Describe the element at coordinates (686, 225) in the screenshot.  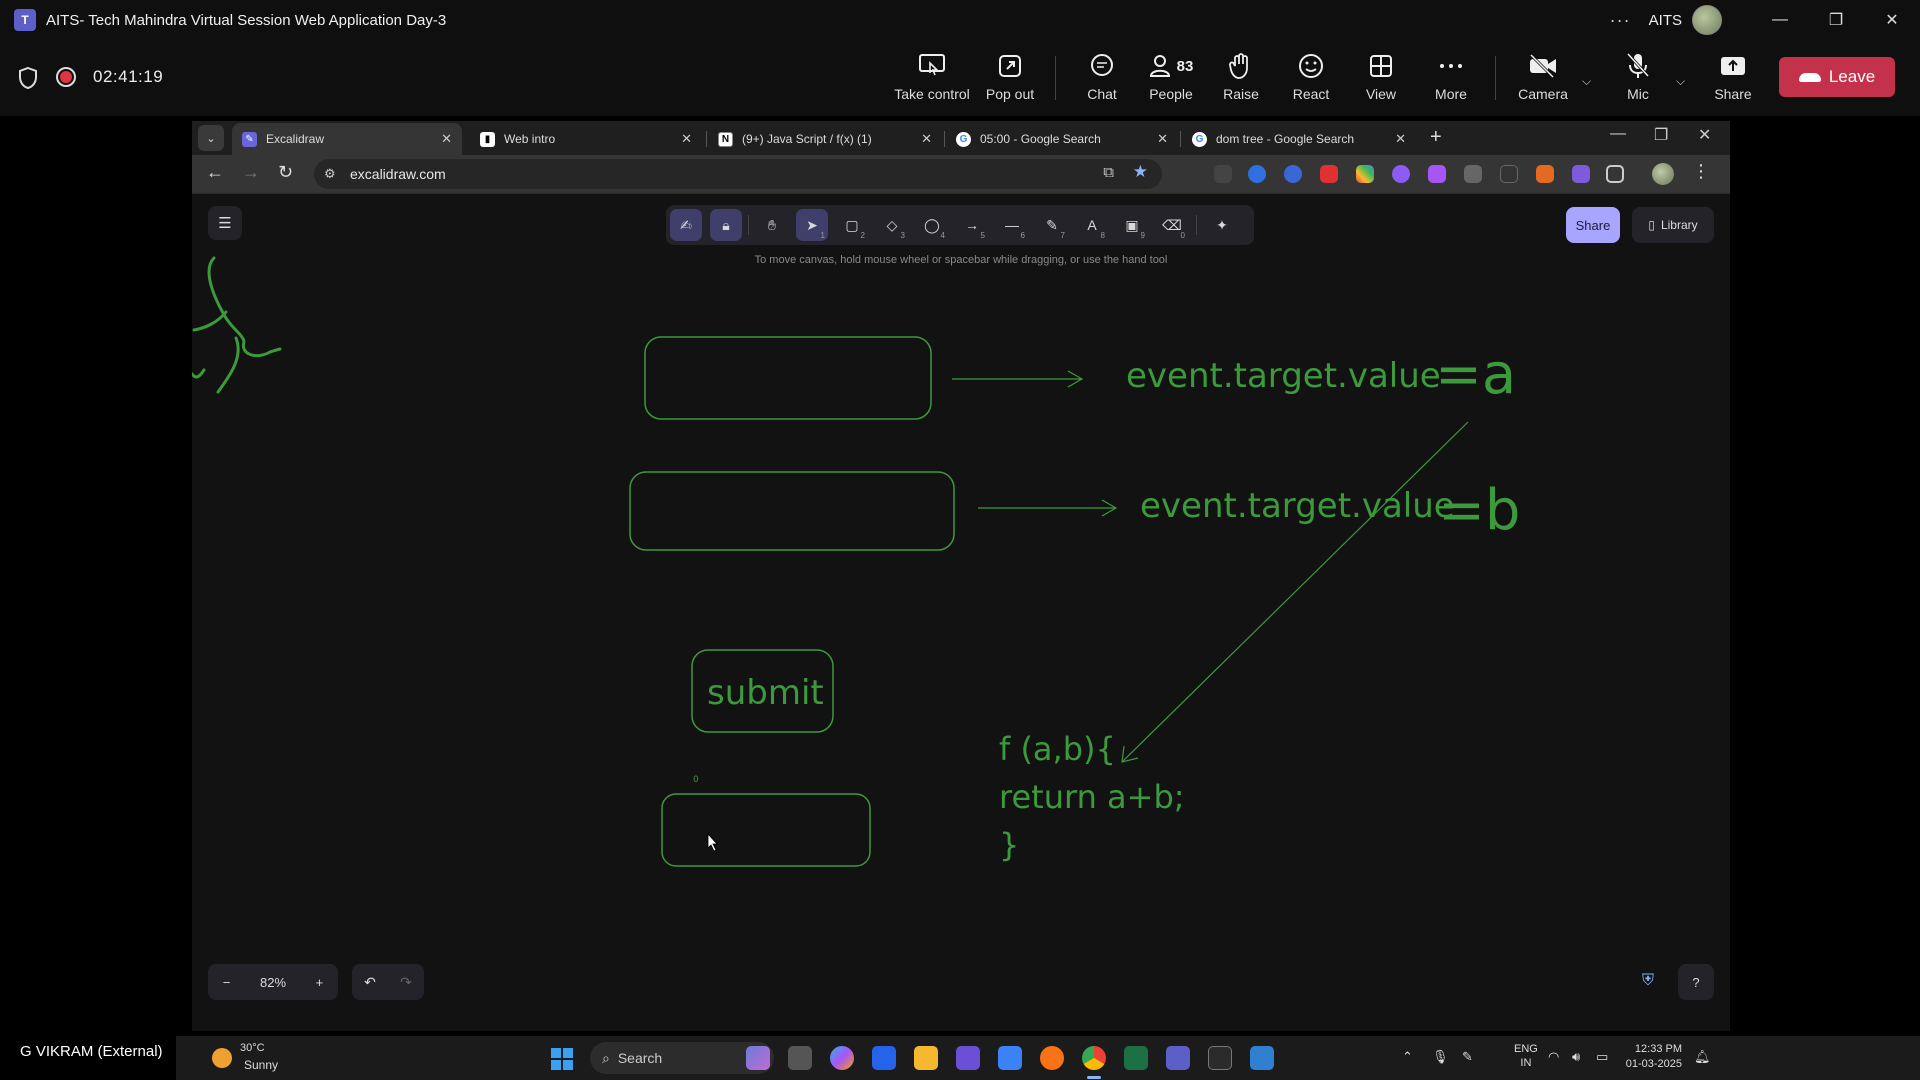
I see `pen-mode-icon: ✍` at that location.